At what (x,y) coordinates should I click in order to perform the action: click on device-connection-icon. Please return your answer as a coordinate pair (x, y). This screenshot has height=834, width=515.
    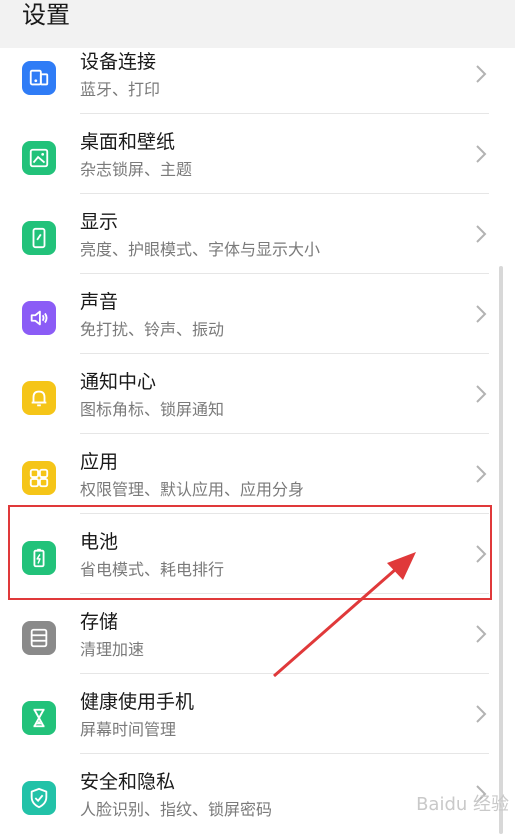
    Looking at the image, I should click on (39, 78).